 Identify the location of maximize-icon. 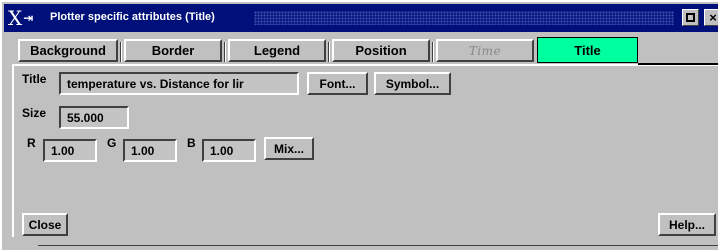
(690, 17).